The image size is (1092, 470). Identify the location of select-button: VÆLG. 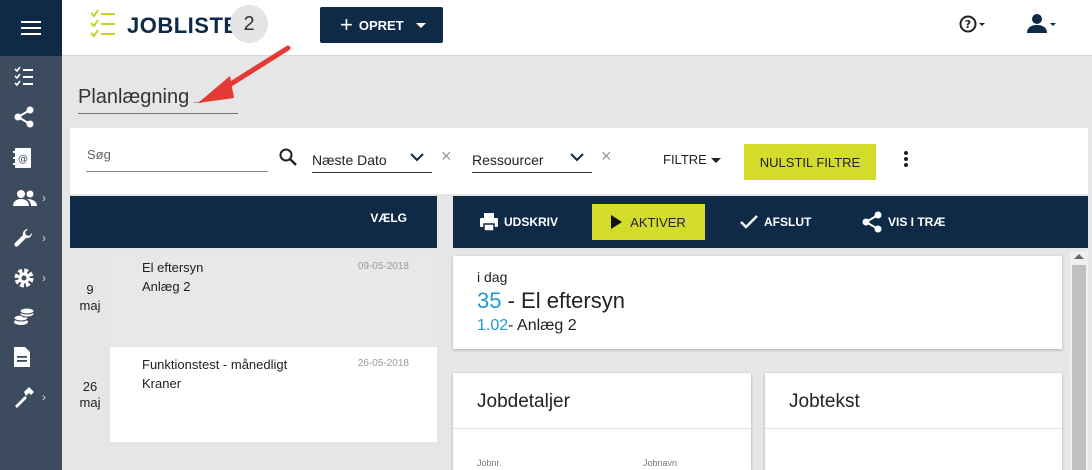
(388, 218).